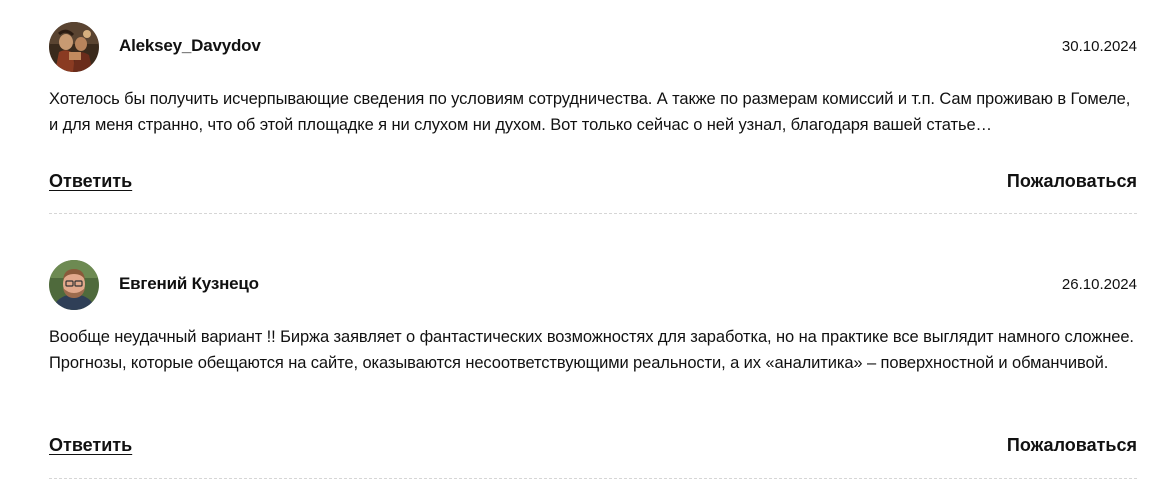 The image size is (1161, 504). What do you see at coordinates (1099, 284) in the screenshot?
I see `comment-date: 26.10.2024` at bounding box center [1099, 284].